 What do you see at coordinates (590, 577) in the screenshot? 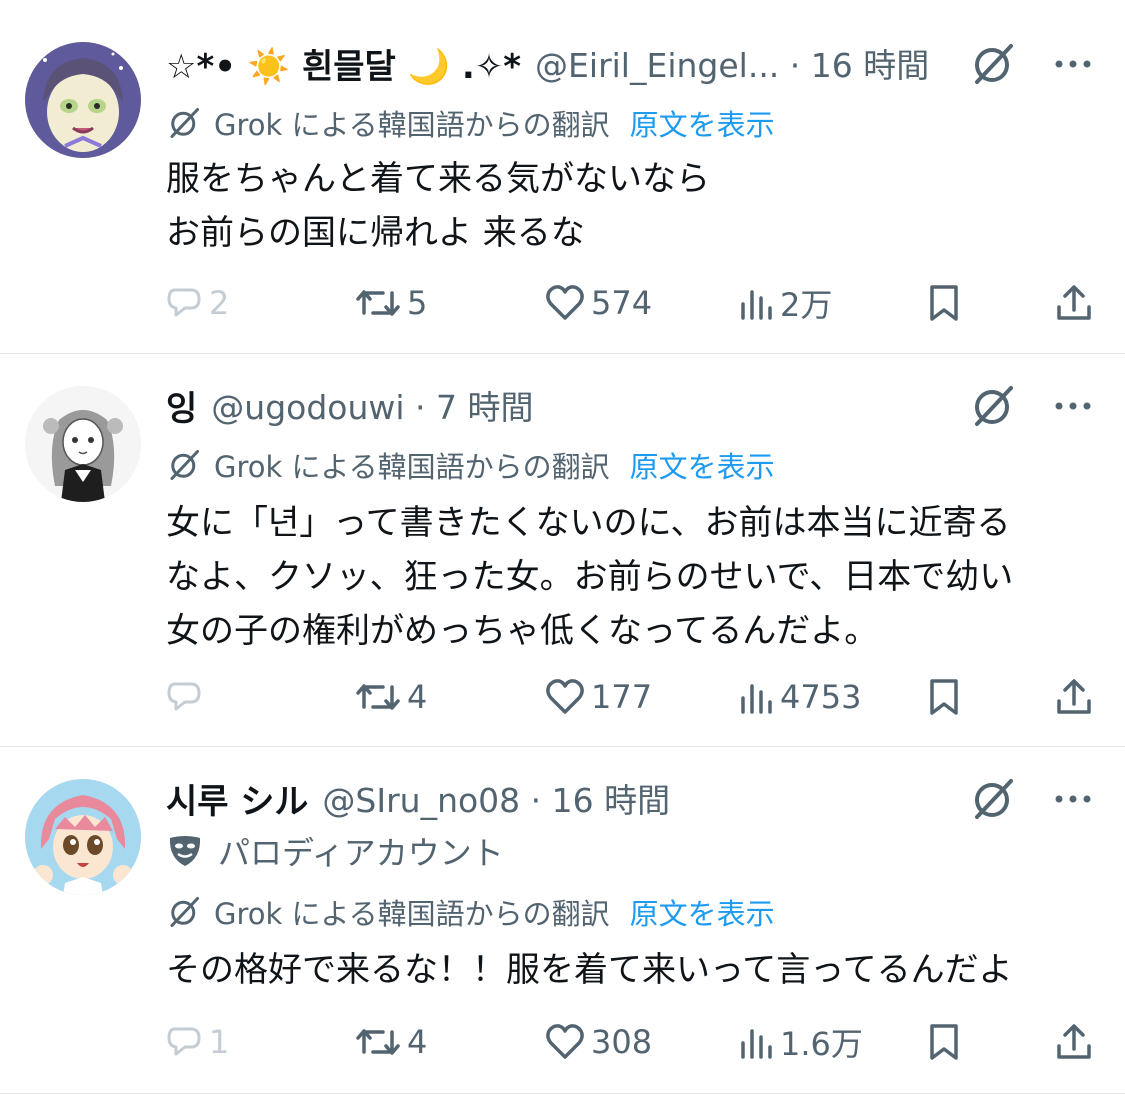
I see `tweet-text-line: なよ、クソッ、狂った女。お前らのせいで、日本で幼い` at bounding box center [590, 577].